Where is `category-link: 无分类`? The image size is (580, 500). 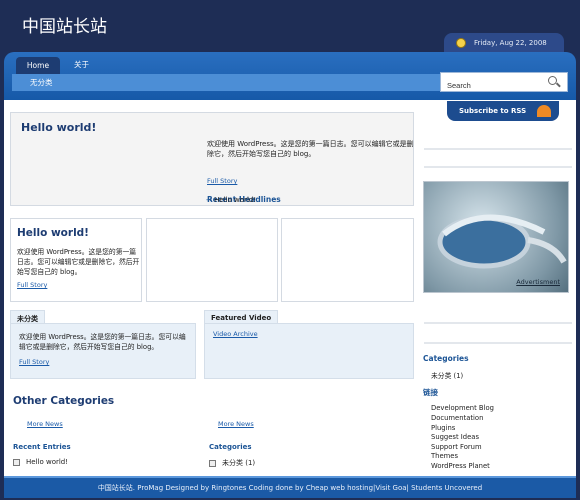 category-link: 无分类 is located at coordinates (41, 82).